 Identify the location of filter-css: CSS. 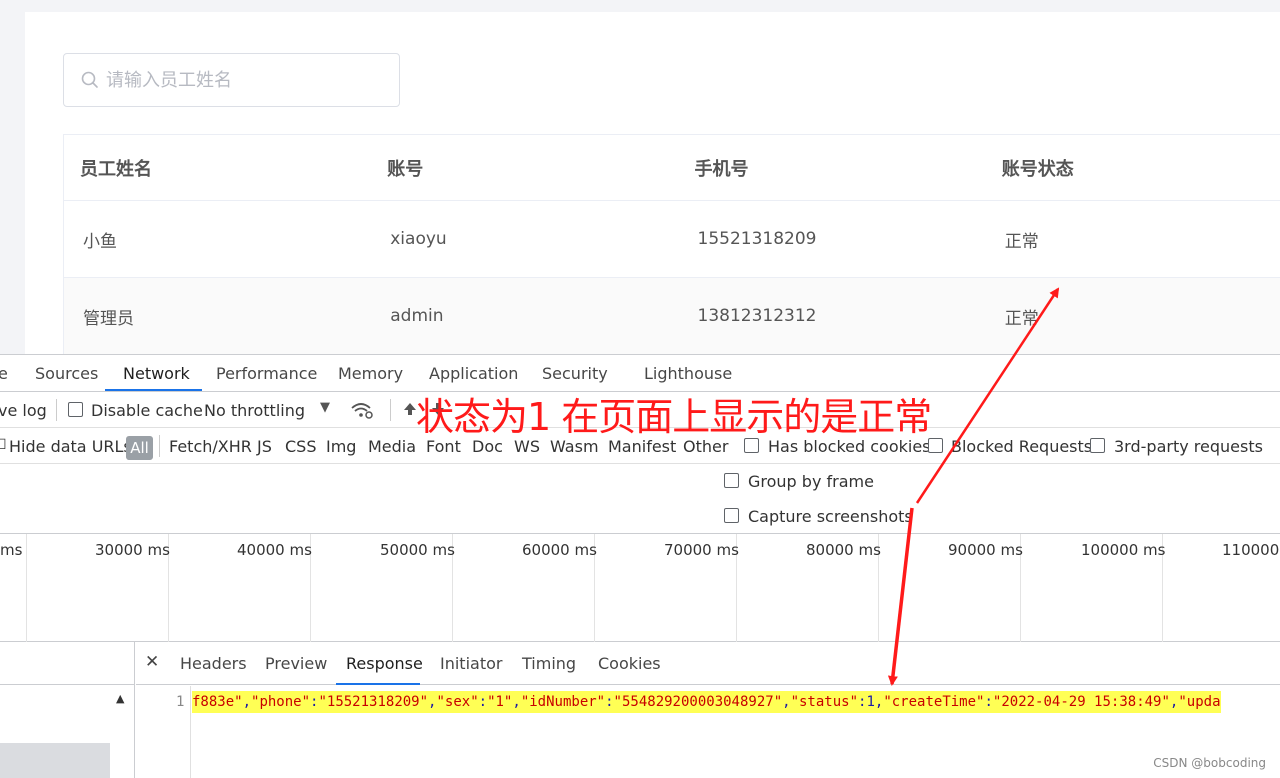
(300, 446).